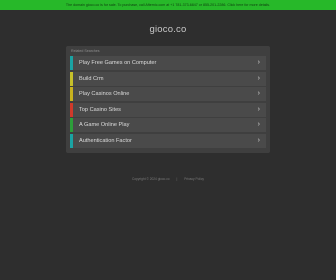 The height and width of the screenshot is (280, 336). What do you see at coordinates (168, 109) in the screenshot?
I see `related-link-top-casino-sites: Top Casino Sites ›` at bounding box center [168, 109].